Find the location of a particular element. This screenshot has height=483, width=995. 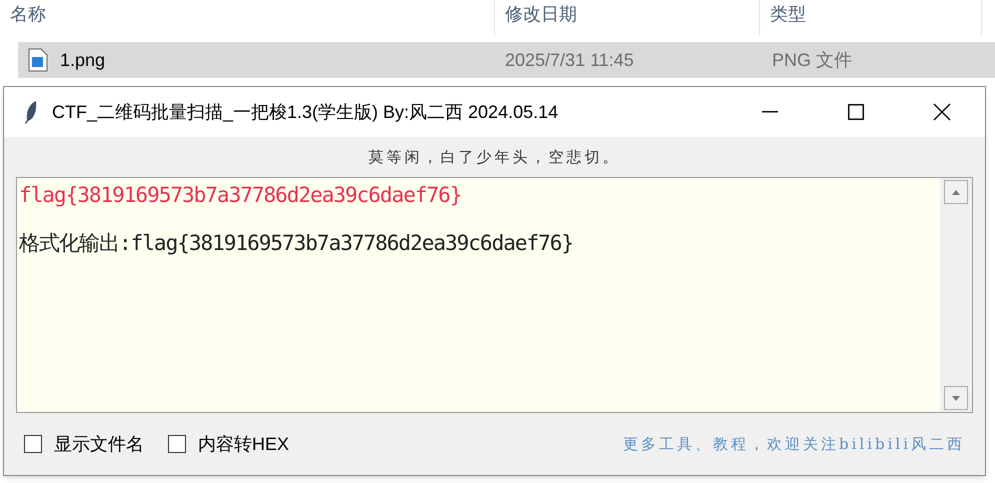

scroll-up-icon is located at coordinates (956, 192).